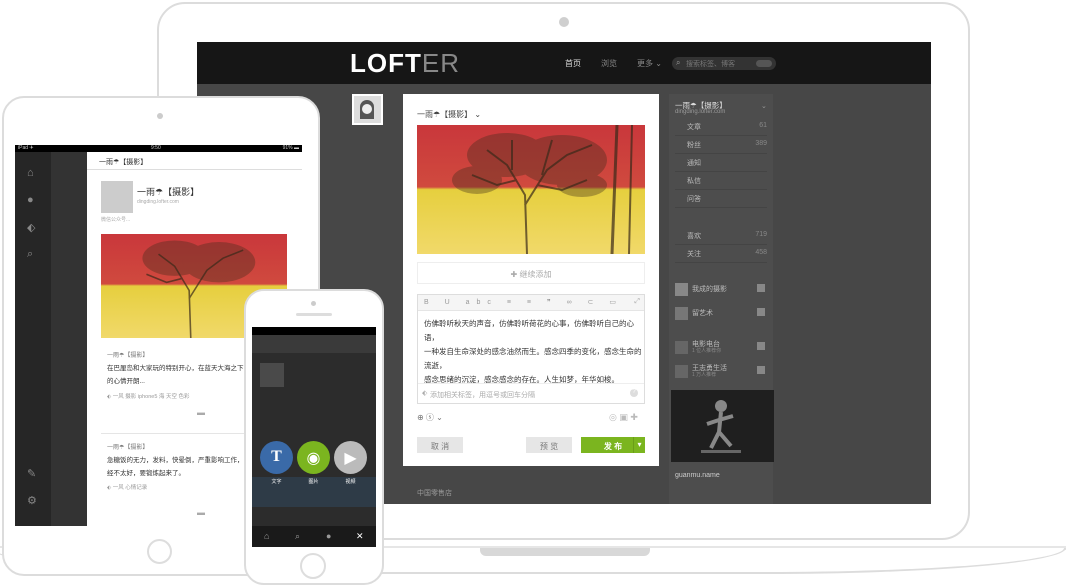  What do you see at coordinates (160, 116) in the screenshot?
I see `ipad-camera` at bounding box center [160, 116].